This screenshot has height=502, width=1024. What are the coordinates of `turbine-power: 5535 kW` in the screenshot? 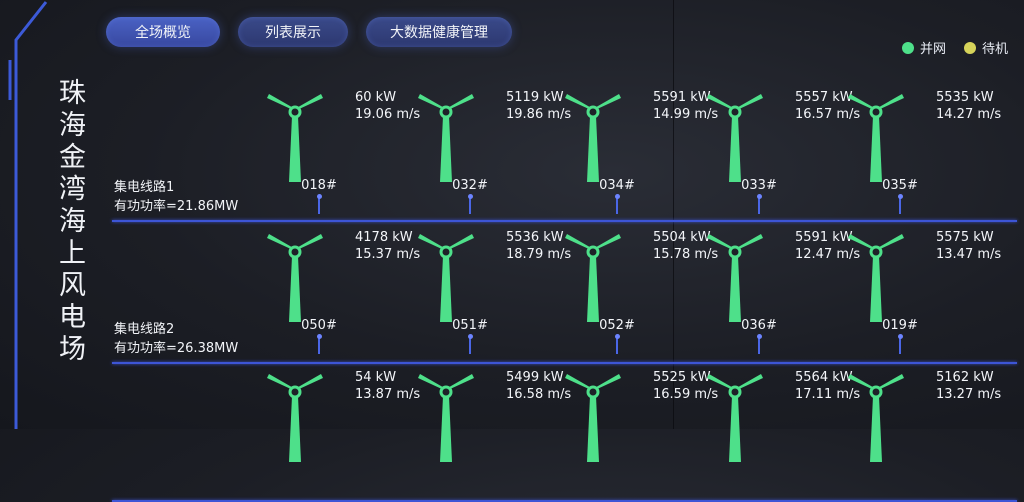 It's located at (965, 97).